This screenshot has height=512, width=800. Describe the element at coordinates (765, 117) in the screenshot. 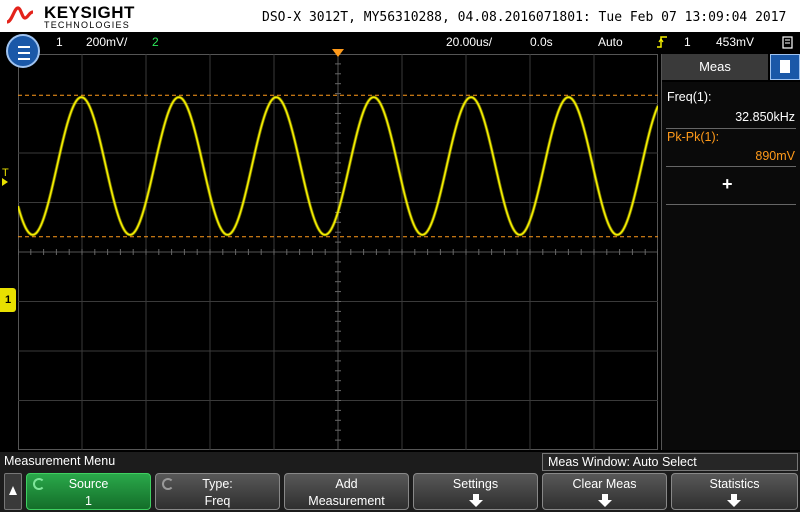

I see `meas-freq-value: 32.850kHz` at that location.